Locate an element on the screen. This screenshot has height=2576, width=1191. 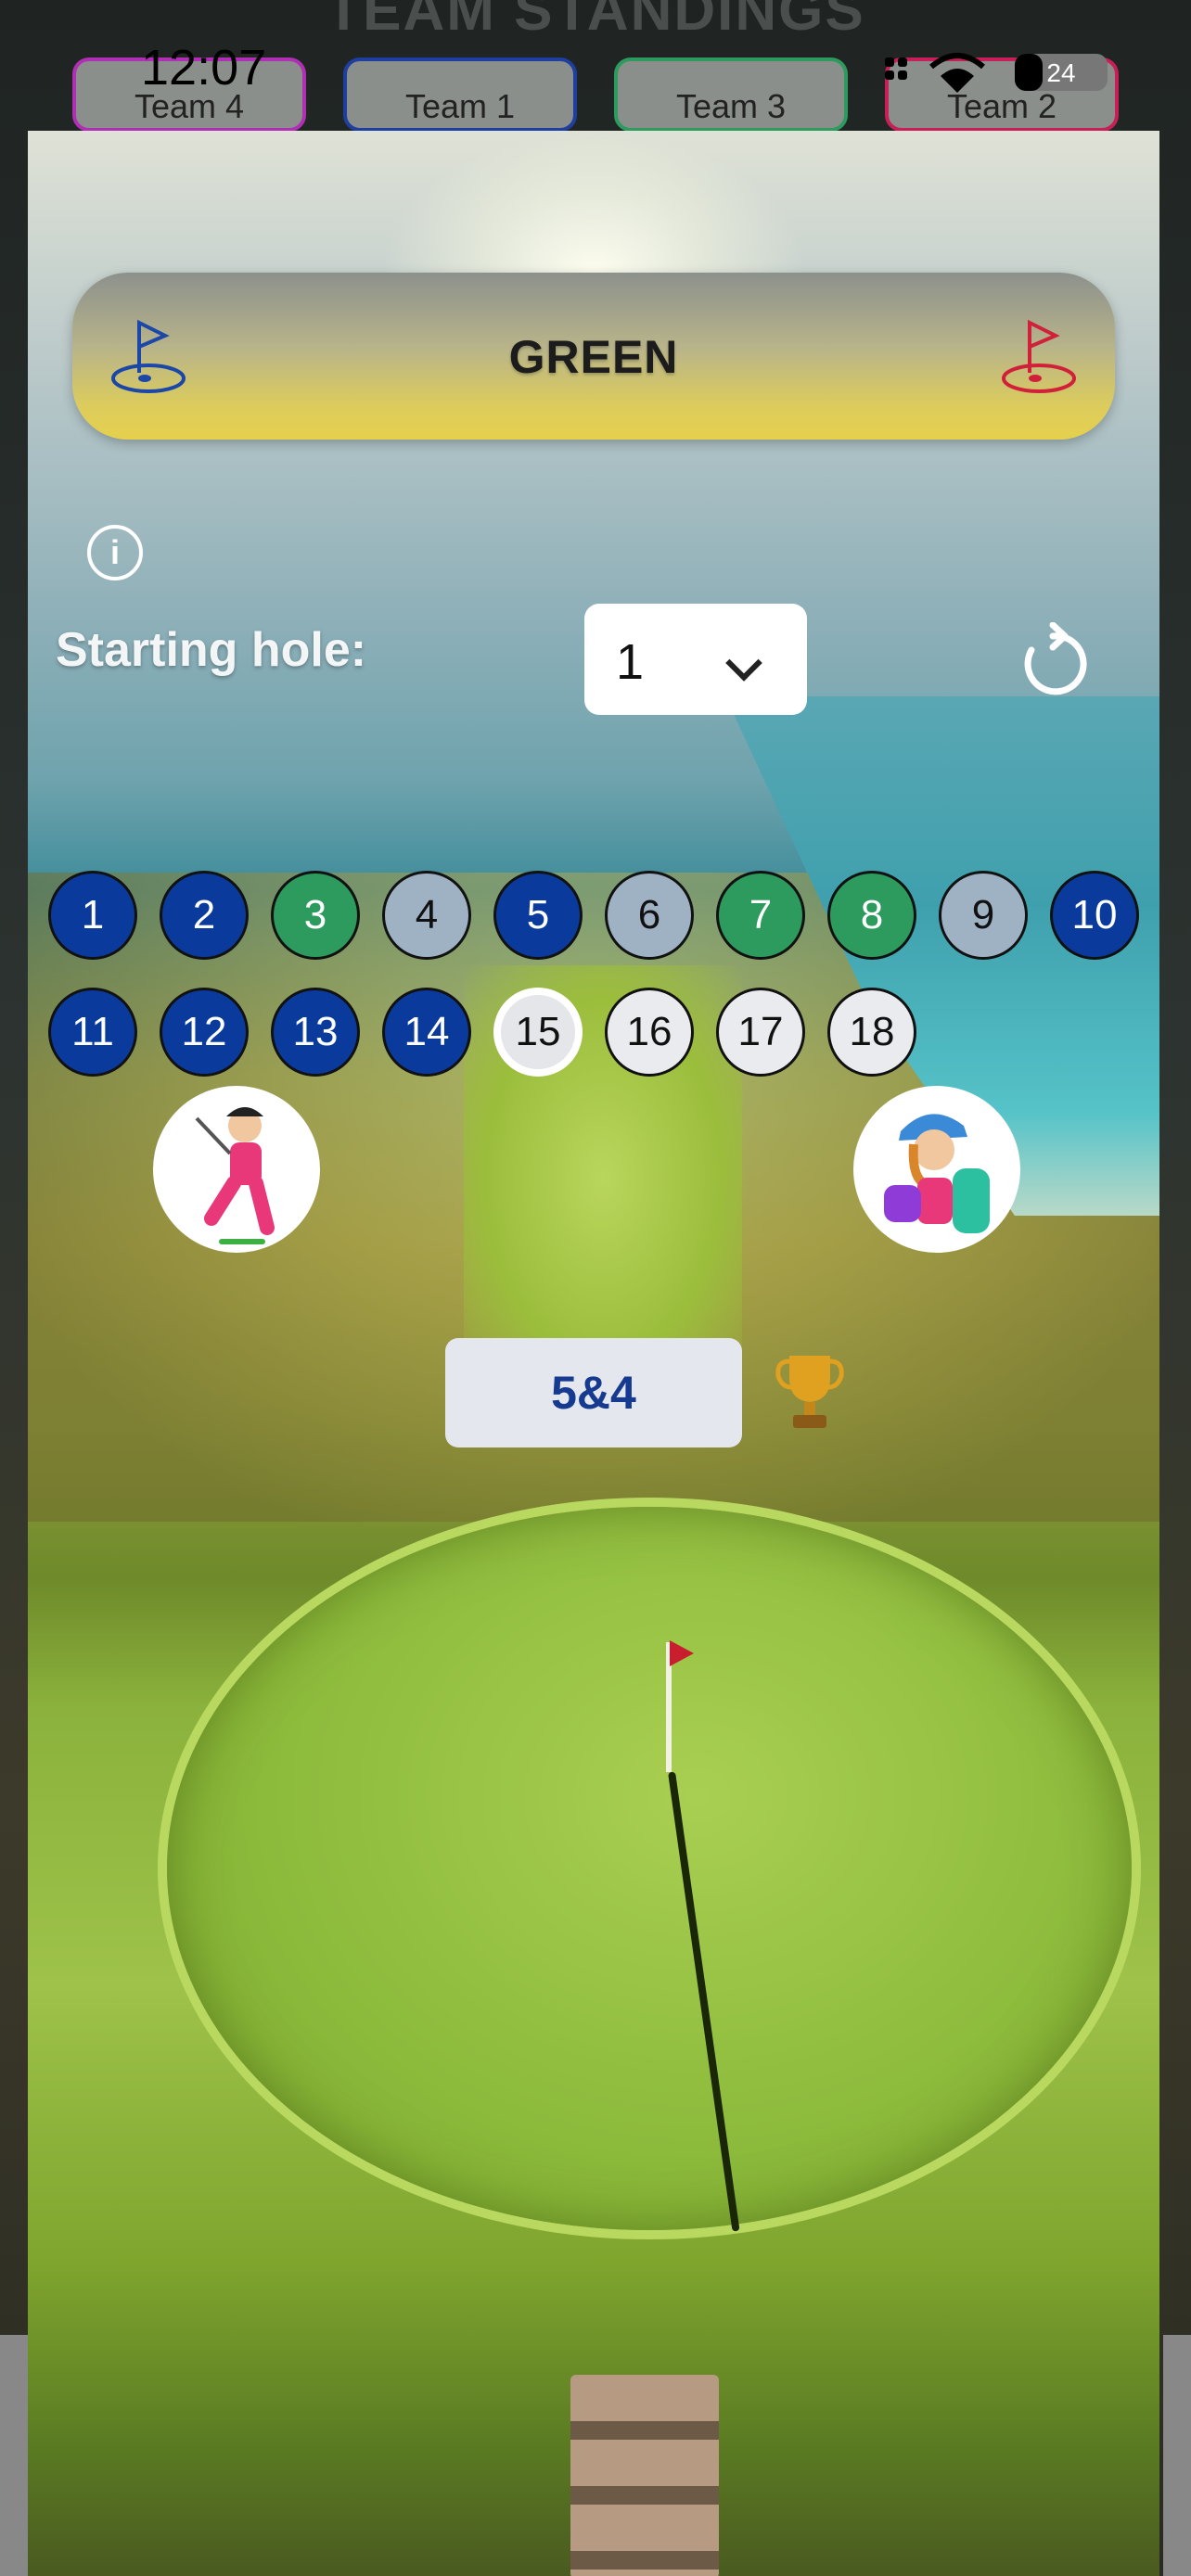
reset-icon is located at coordinates (1053, 664).